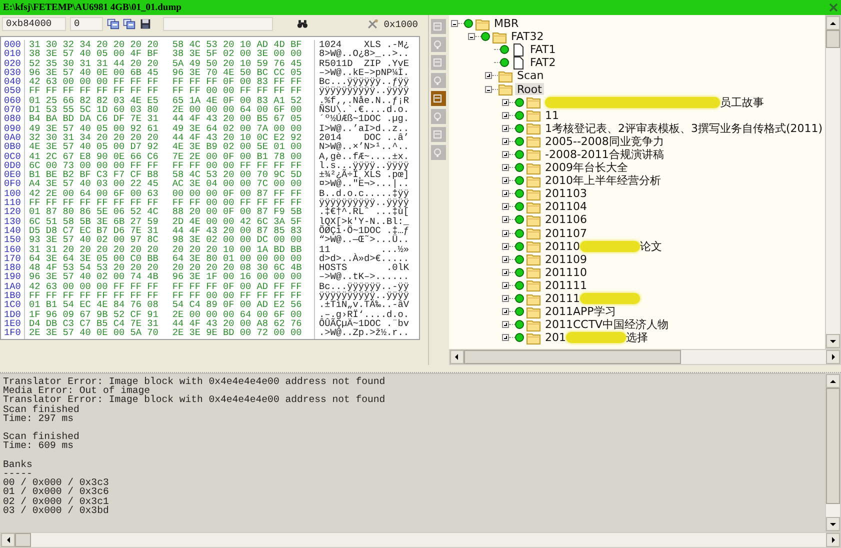 The height and width of the screenshot is (548, 841). I want to click on ascii-text: ´º½ÚÆß~1DOC .µg., so click(364, 119).